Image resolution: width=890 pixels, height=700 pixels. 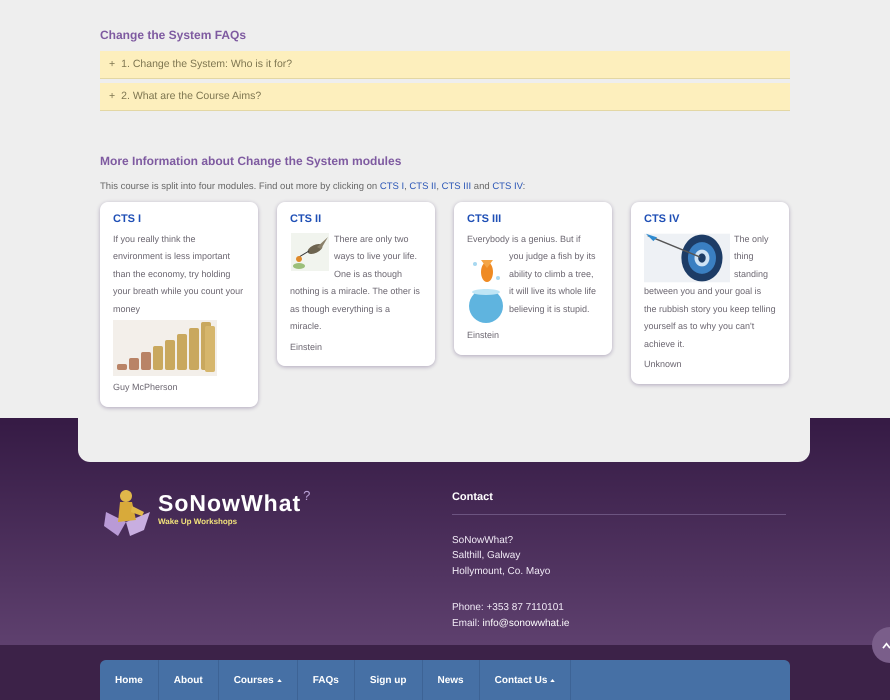 I want to click on caret-up-icon, so click(x=886, y=645).